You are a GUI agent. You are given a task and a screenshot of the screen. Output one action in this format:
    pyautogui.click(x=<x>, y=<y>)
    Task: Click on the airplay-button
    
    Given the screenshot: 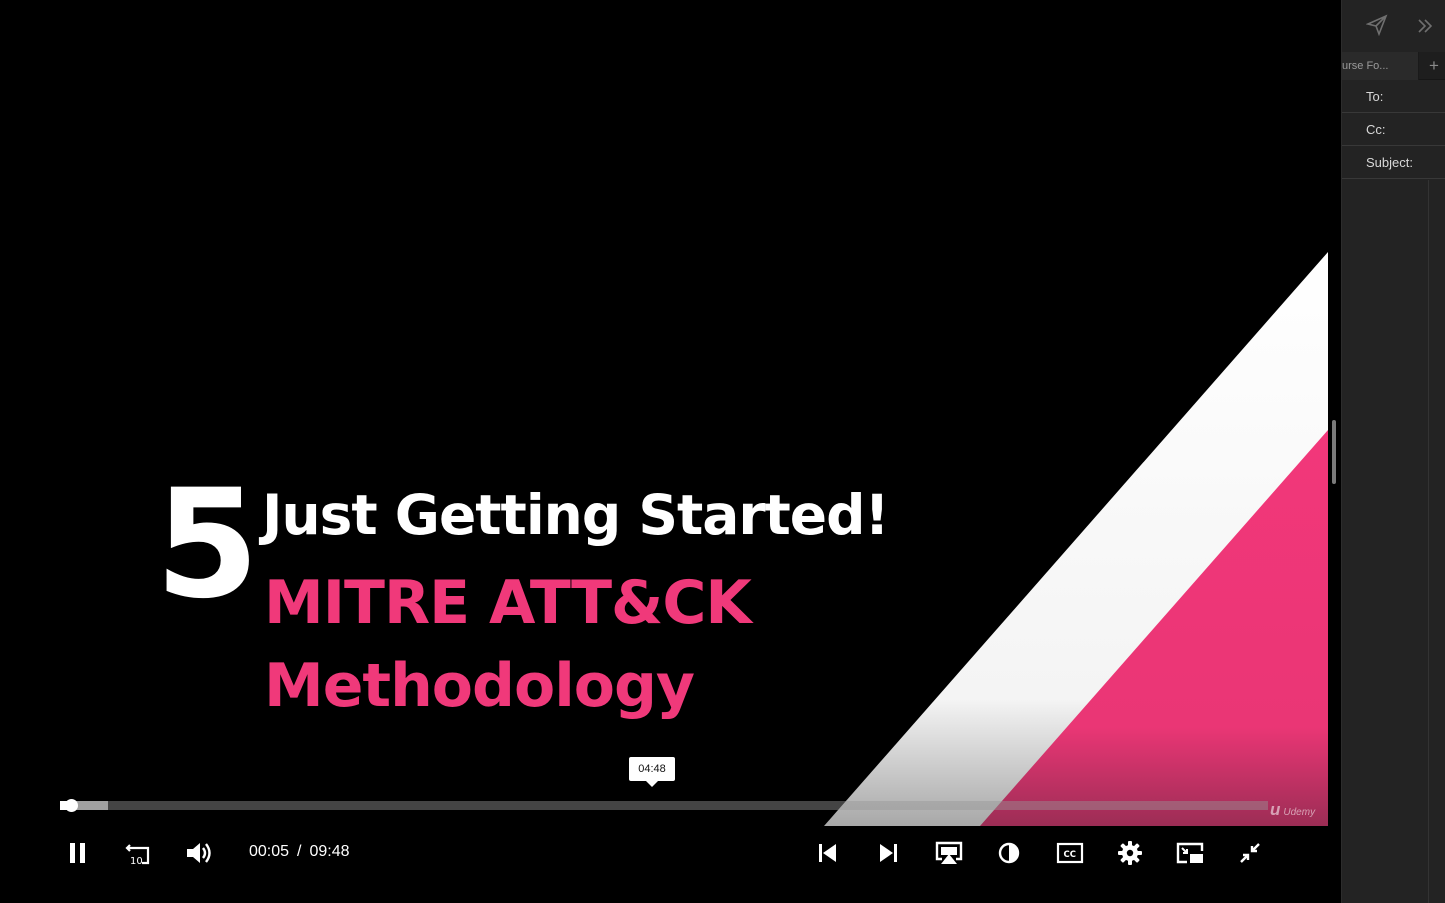 What is the action you would take?
    pyautogui.click(x=949, y=853)
    